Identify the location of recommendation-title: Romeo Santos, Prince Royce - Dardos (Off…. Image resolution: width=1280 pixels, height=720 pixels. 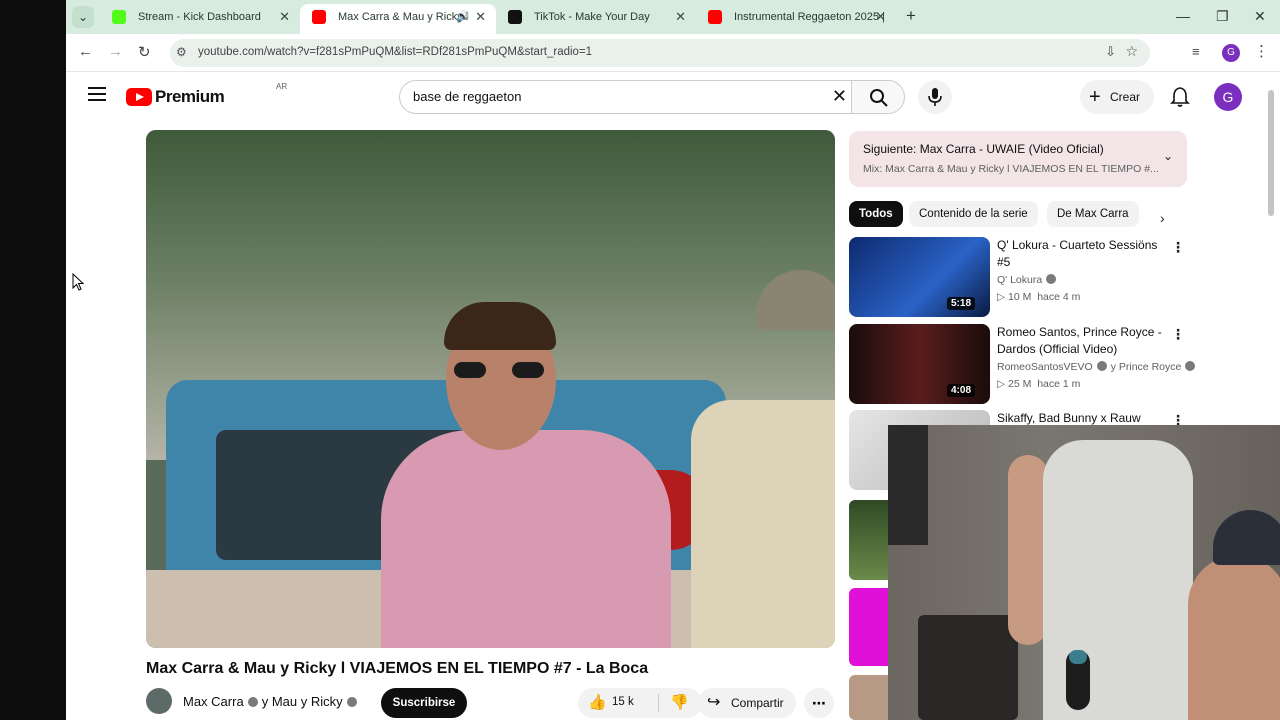
(1082, 341).